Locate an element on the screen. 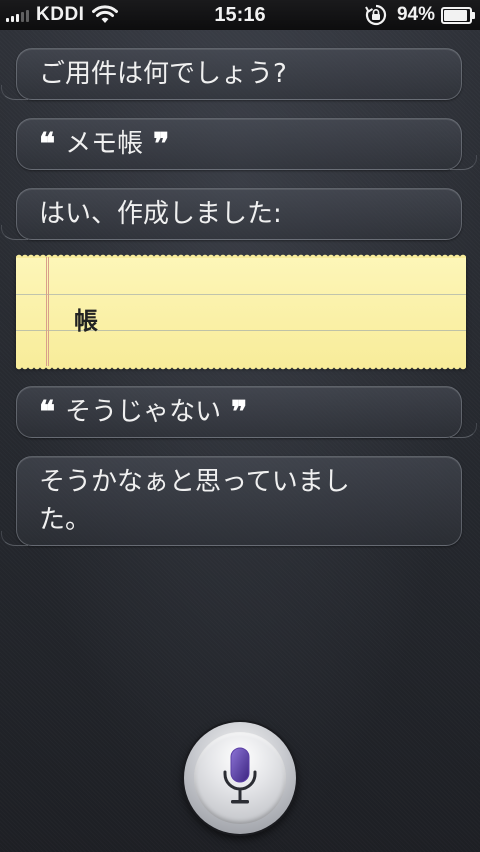  siri-reply-bubble-1: はい、作成しました: is located at coordinates (231, 214).